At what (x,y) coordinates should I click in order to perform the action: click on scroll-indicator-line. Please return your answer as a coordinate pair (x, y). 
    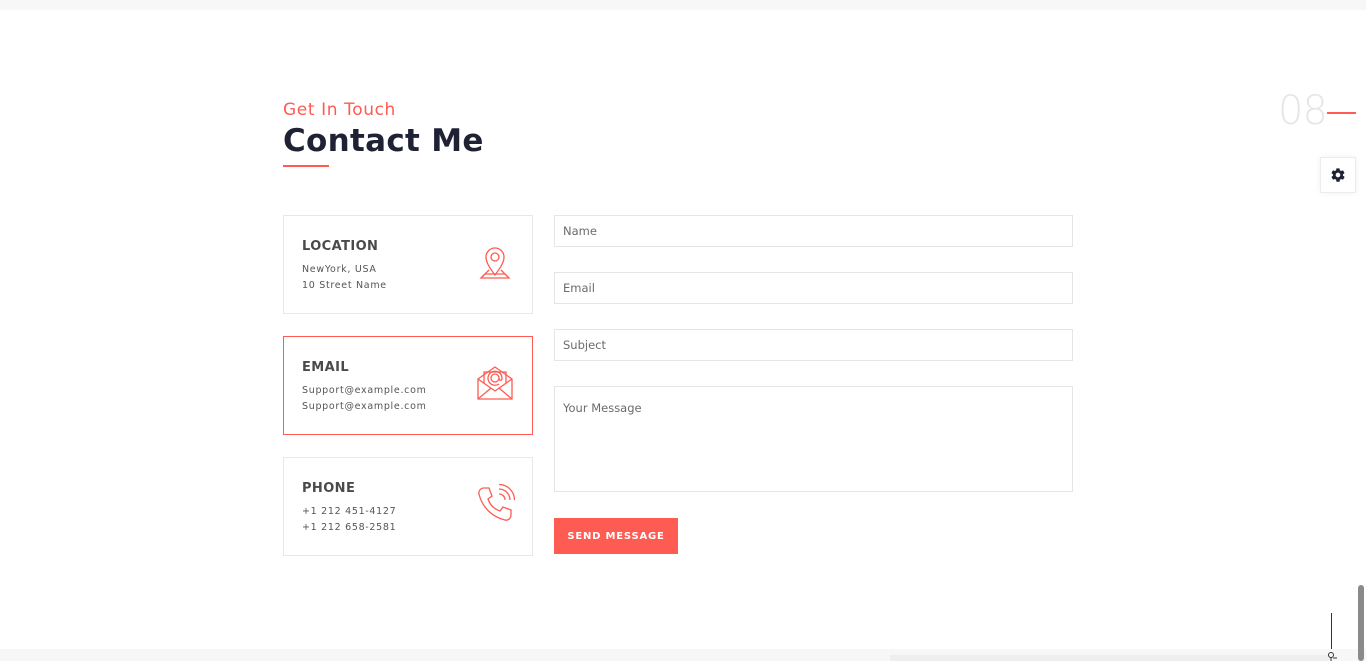
    Looking at the image, I should click on (1331, 631).